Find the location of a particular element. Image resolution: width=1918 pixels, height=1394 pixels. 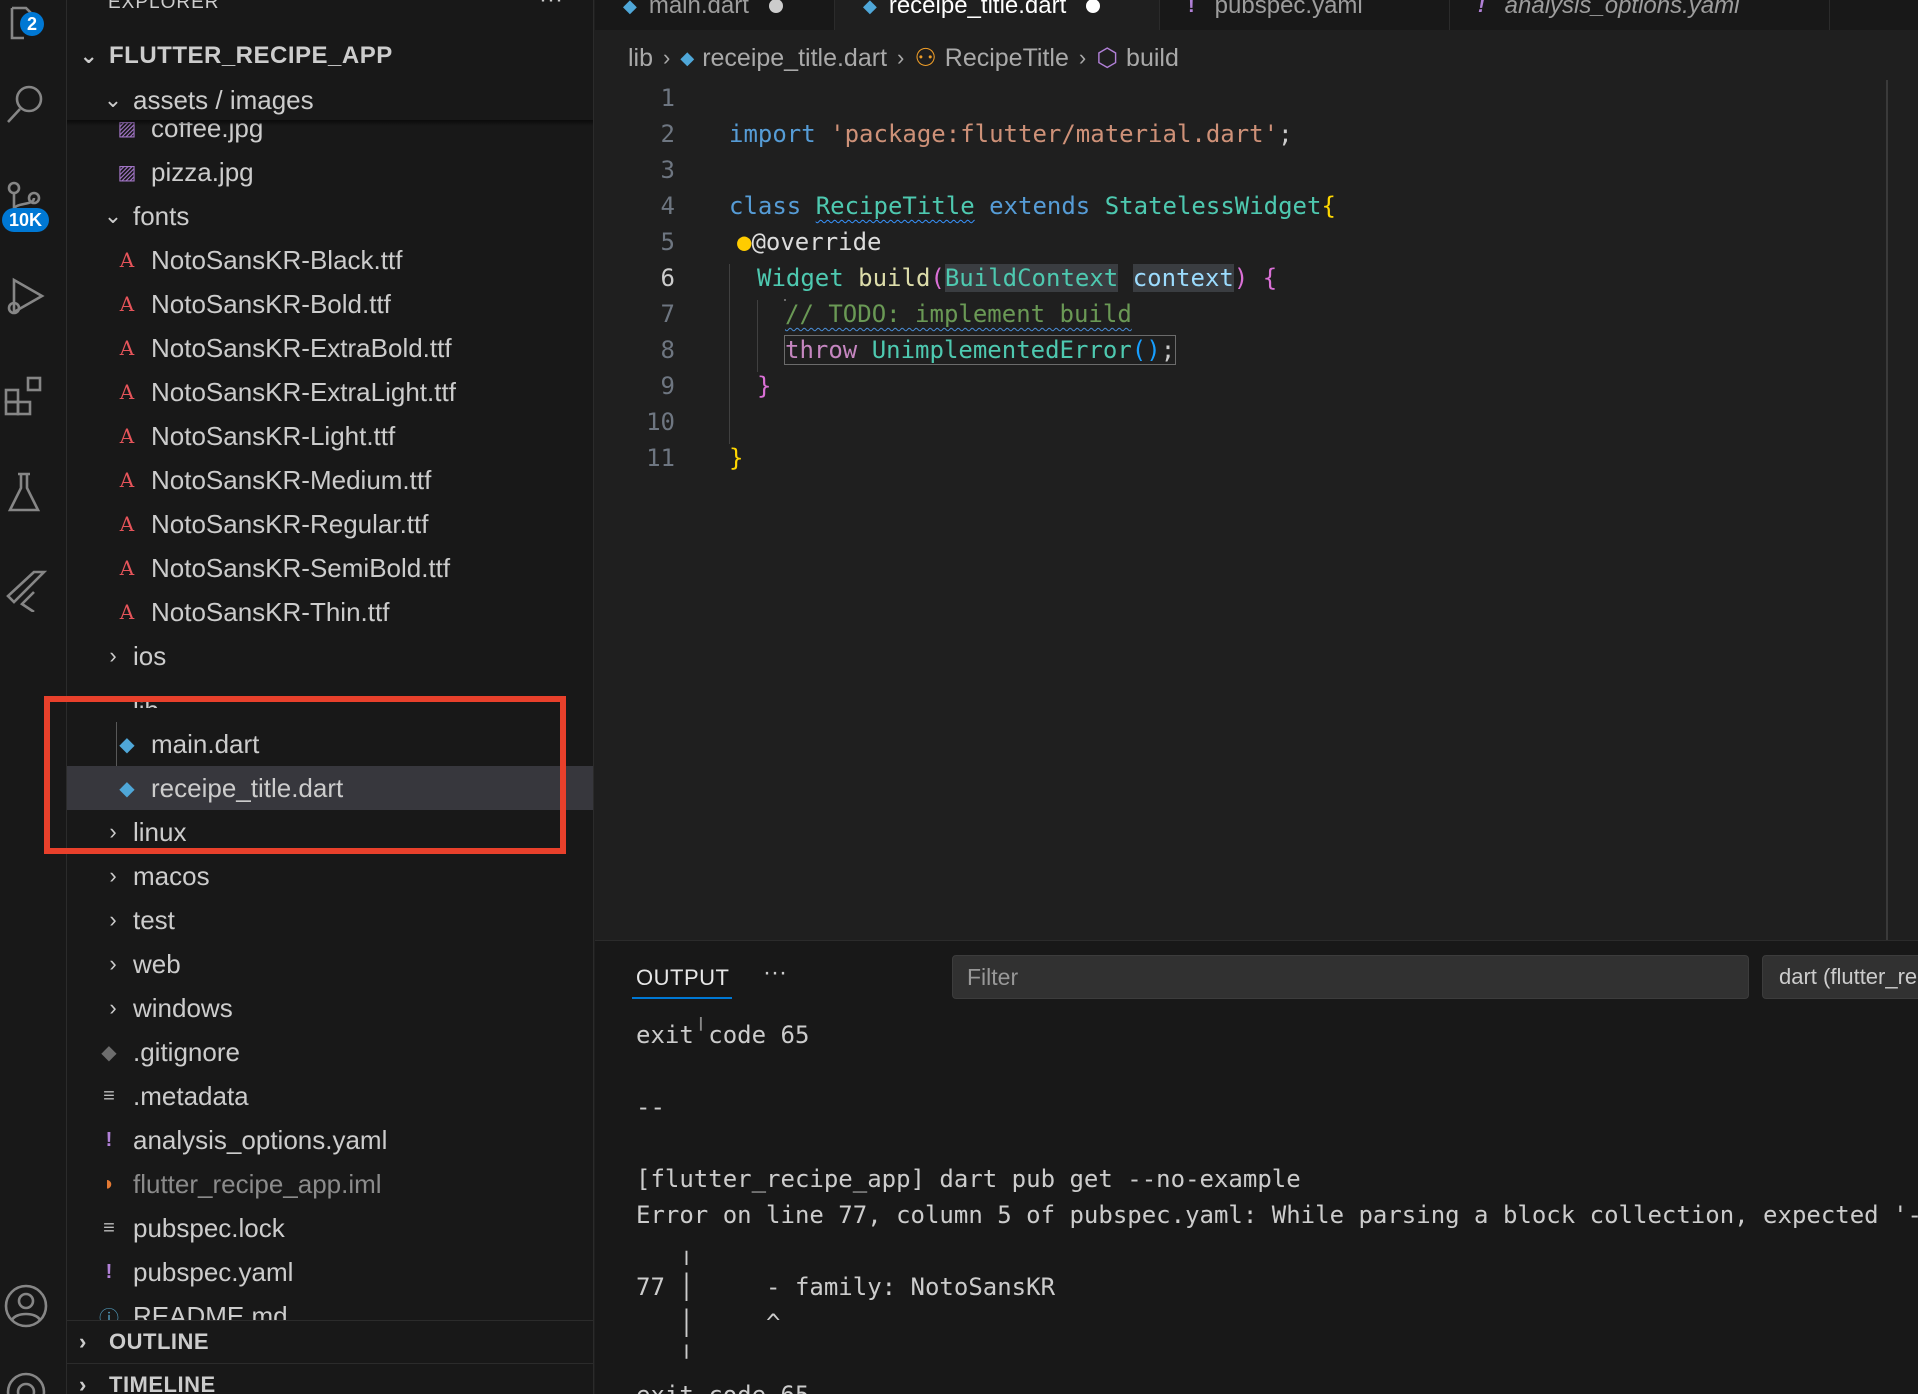

line-number: 7 is located at coordinates (667, 314).